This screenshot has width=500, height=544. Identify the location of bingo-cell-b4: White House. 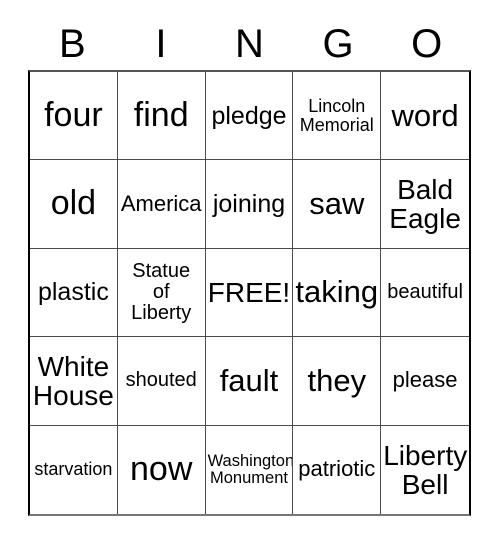
(74, 381).